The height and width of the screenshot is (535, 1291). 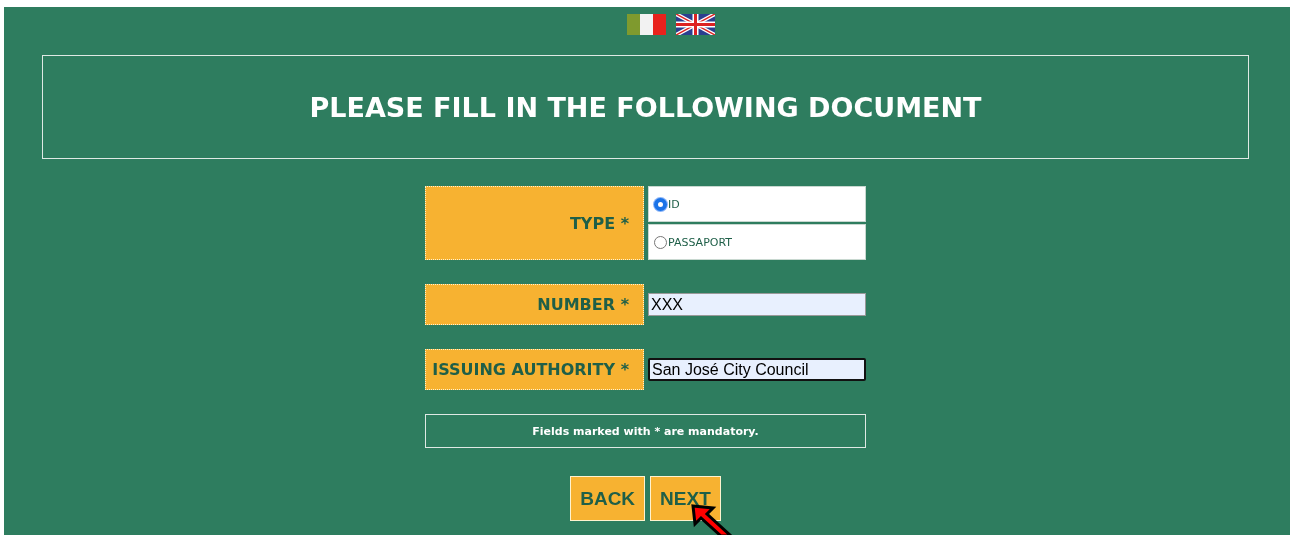 What do you see at coordinates (608, 498) in the screenshot?
I see `nav-button: BACK` at bounding box center [608, 498].